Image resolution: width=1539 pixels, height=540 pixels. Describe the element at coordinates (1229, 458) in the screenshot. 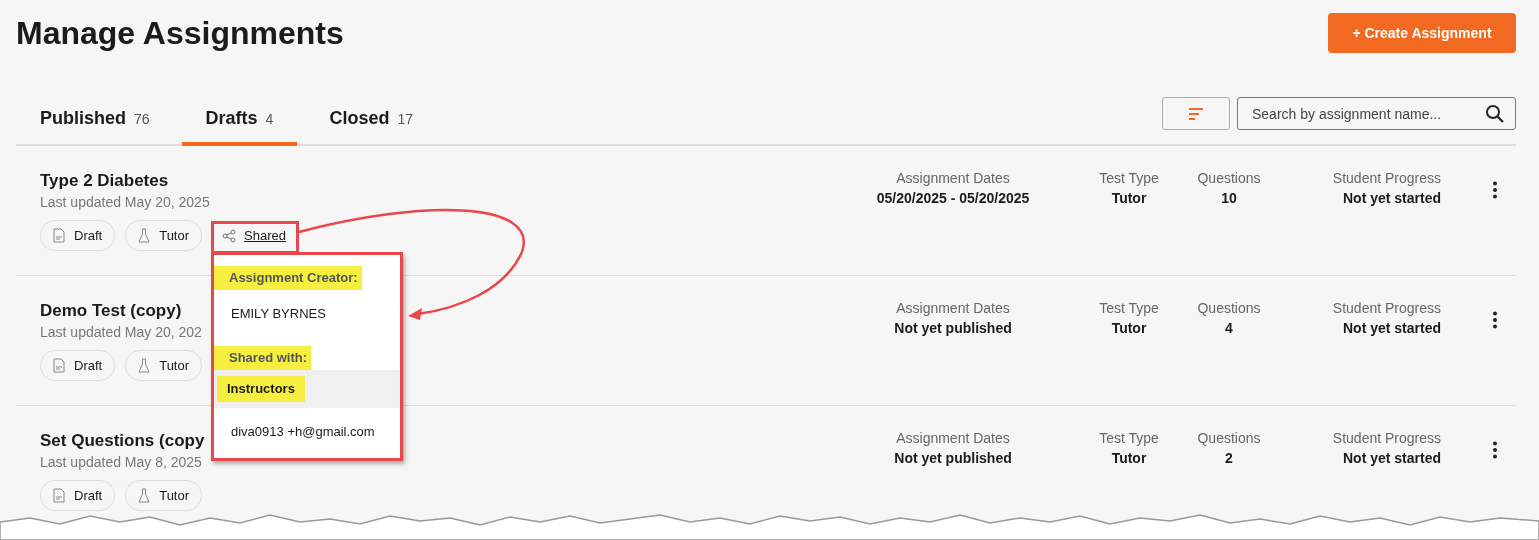

I see `question-count: 2` at that location.